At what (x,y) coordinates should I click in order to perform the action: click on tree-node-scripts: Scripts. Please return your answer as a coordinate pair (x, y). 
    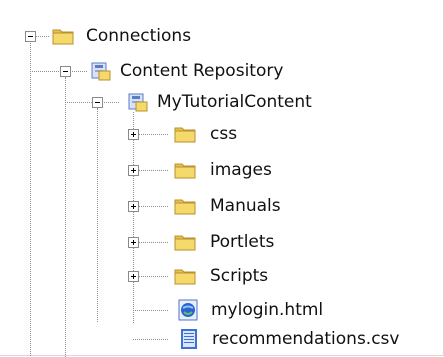
    Looking at the image, I should click on (134, 276).